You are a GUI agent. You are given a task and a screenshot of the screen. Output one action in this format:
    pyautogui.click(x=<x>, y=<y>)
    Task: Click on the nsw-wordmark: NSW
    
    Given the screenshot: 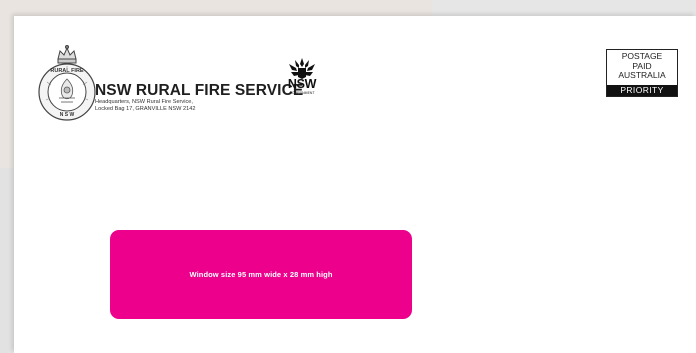 What is the action you would take?
    pyautogui.click(x=302, y=84)
    